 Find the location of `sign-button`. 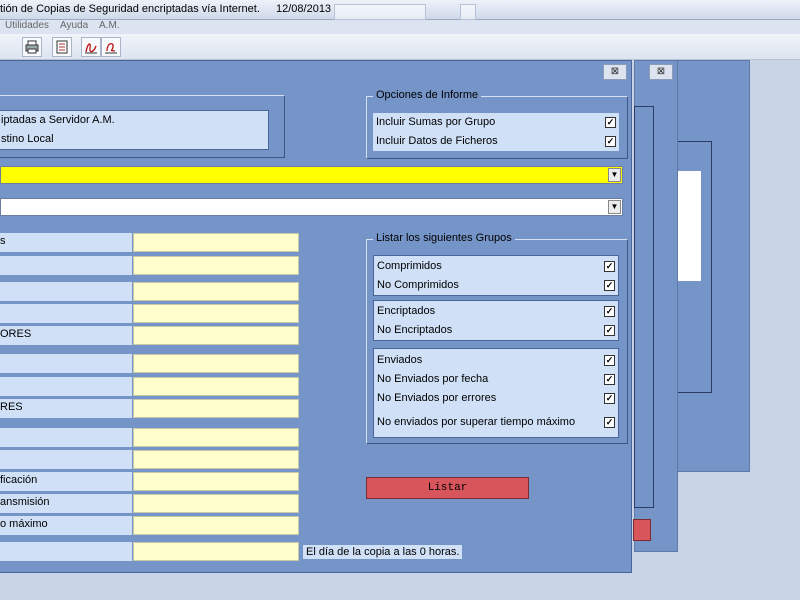

sign-button is located at coordinates (91, 47).